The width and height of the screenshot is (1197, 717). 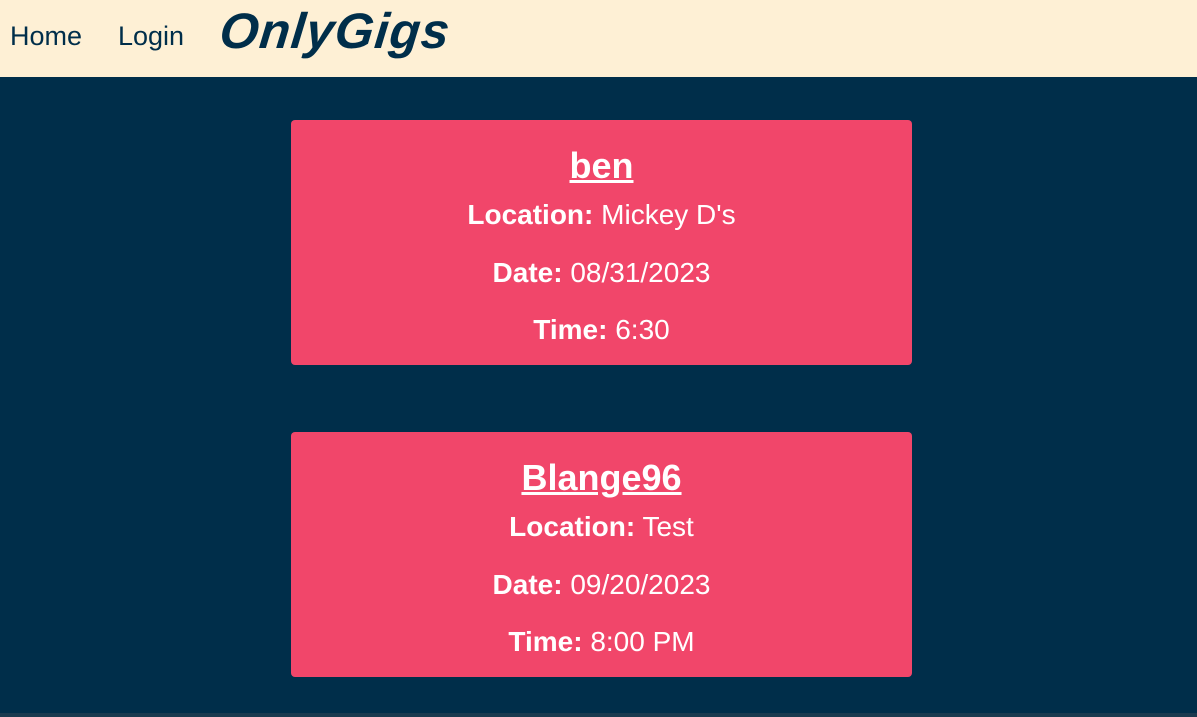 I want to click on date-value: 09/20/2023, so click(x=640, y=584).